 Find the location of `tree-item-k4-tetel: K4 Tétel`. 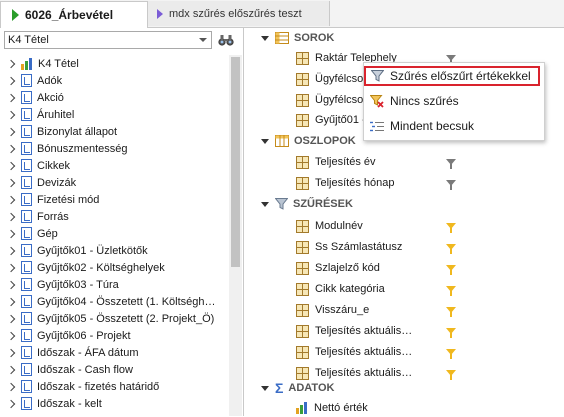

tree-item-k4-tetel: K4 Tétel is located at coordinates (39, 63).